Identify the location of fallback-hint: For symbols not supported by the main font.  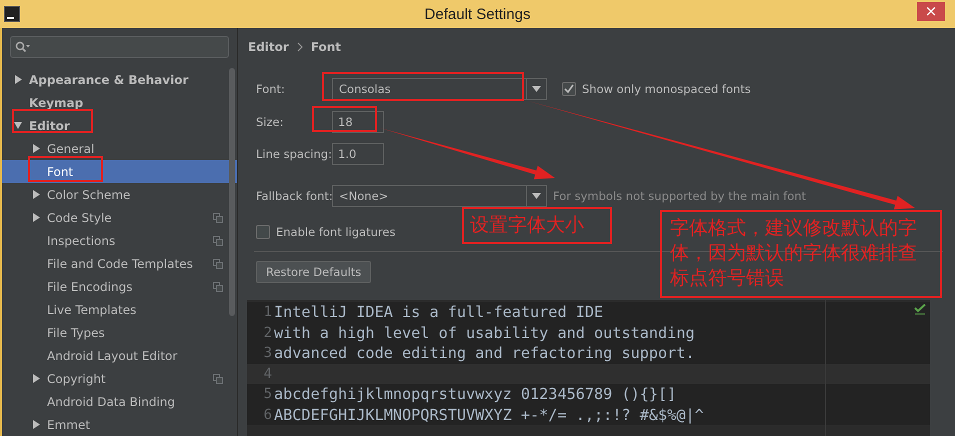
(679, 196).